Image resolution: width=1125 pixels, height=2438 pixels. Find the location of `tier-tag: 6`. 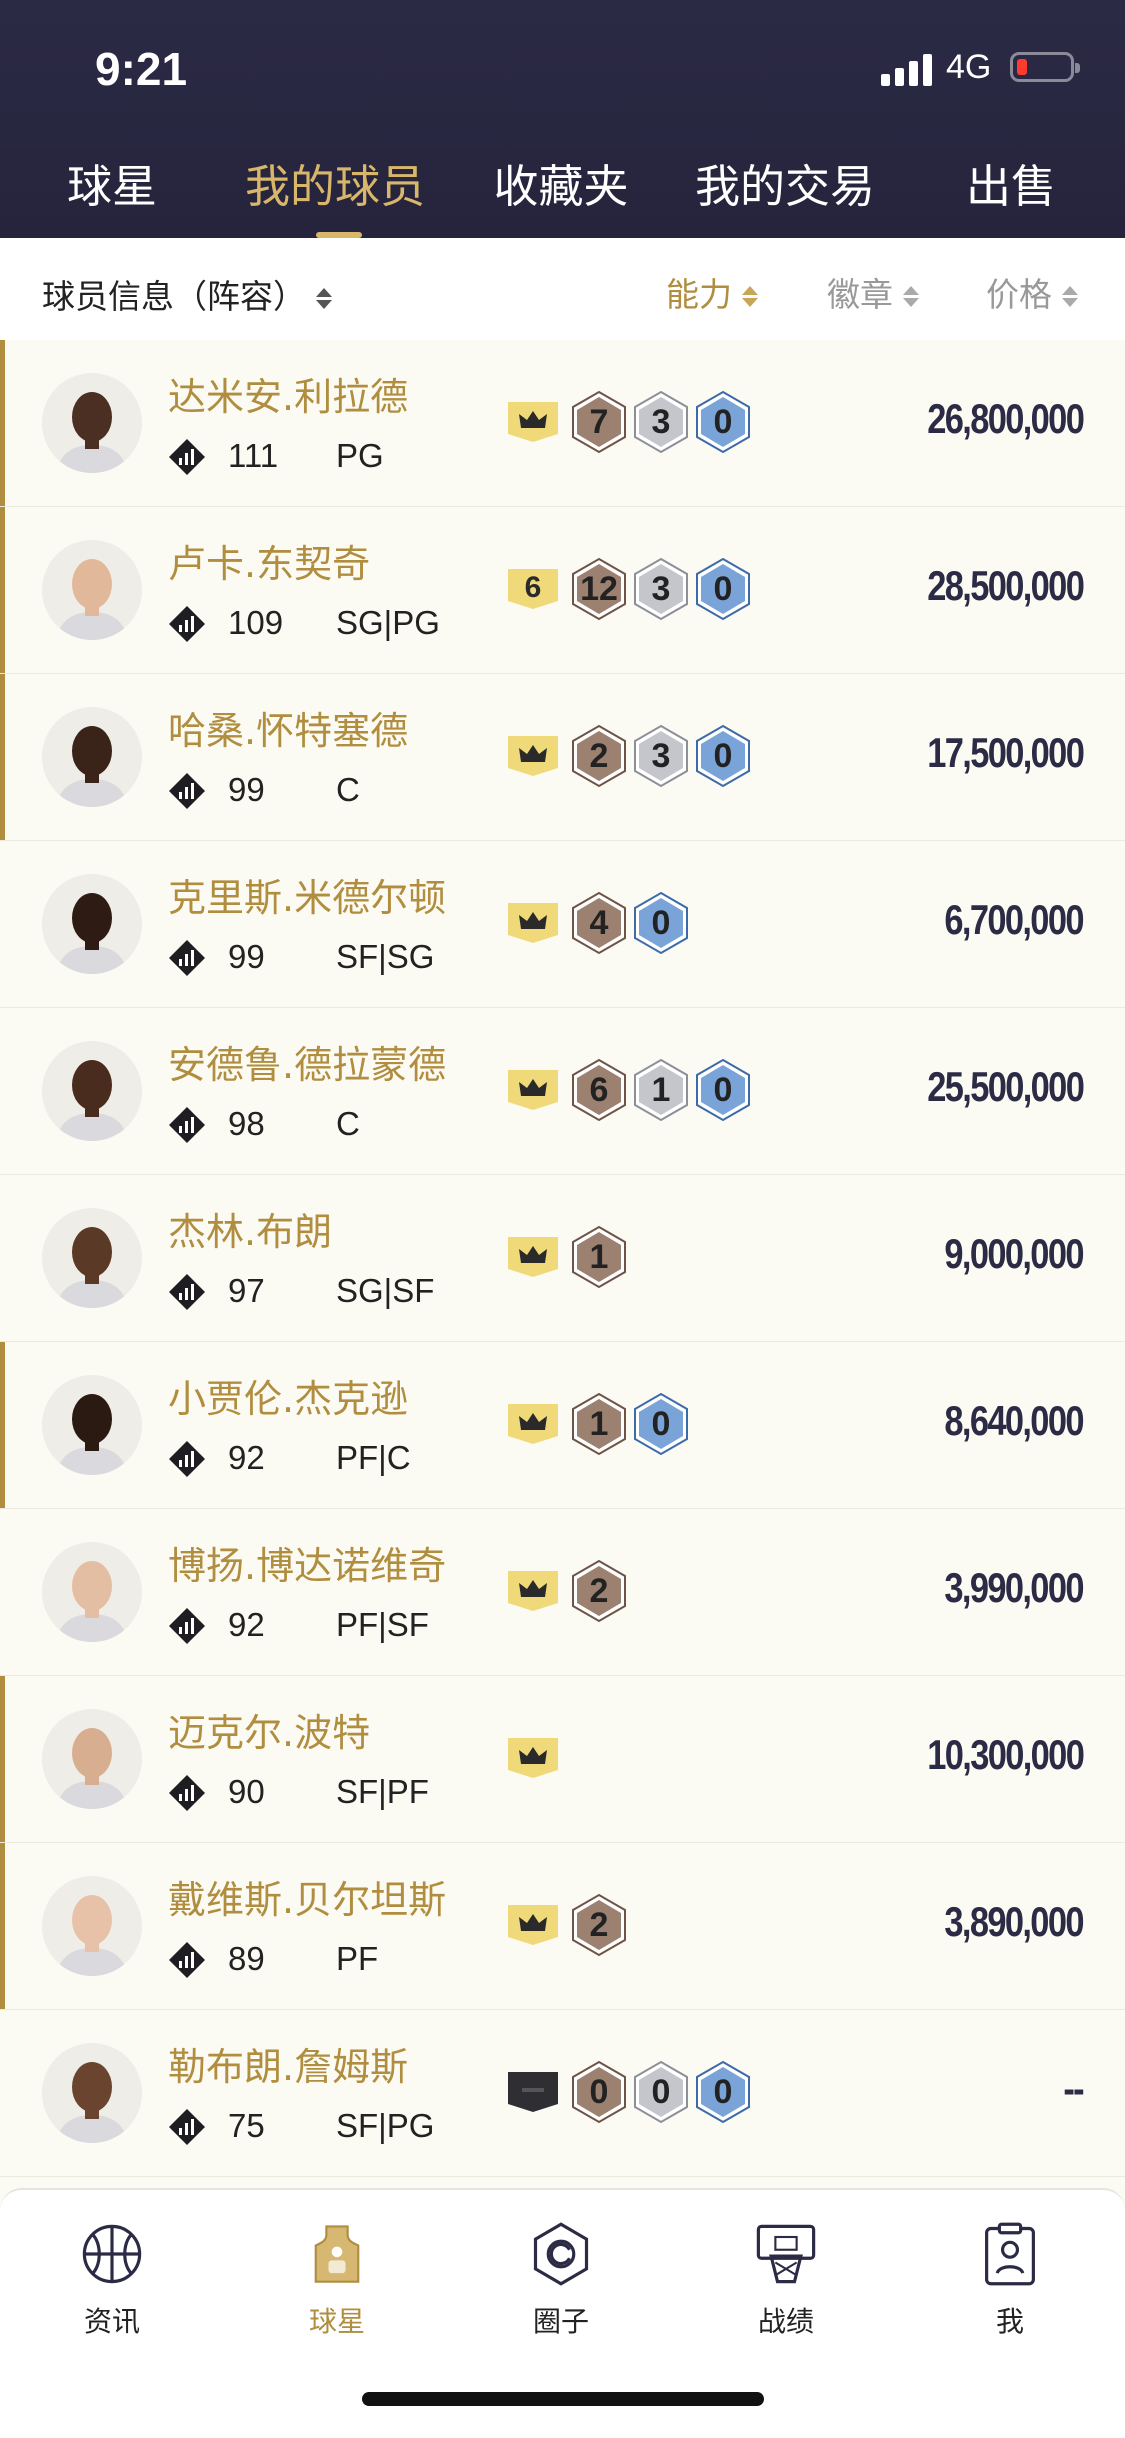

tier-tag: 6 is located at coordinates (533, 589).